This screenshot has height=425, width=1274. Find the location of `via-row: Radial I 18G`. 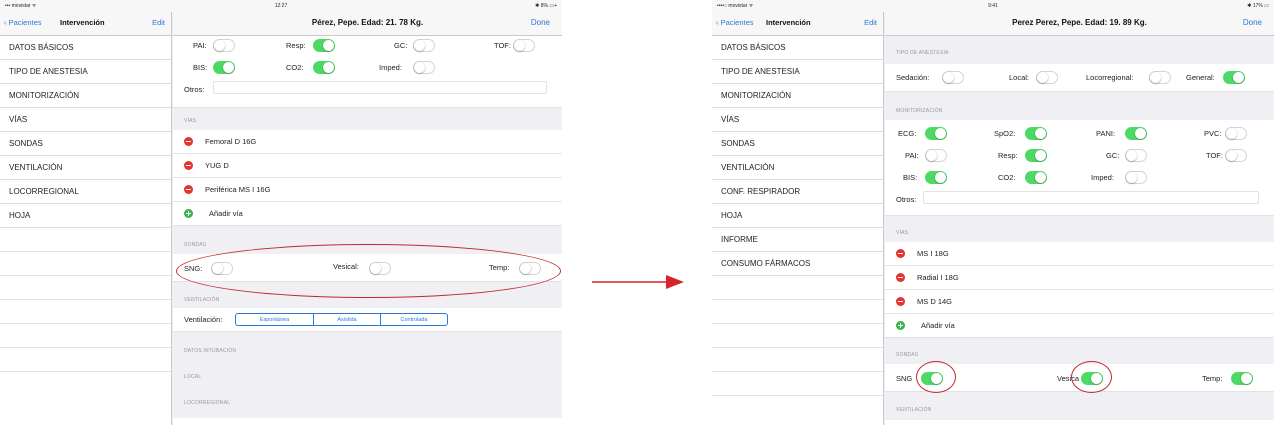

via-row: Radial I 18G is located at coordinates (1079, 278).